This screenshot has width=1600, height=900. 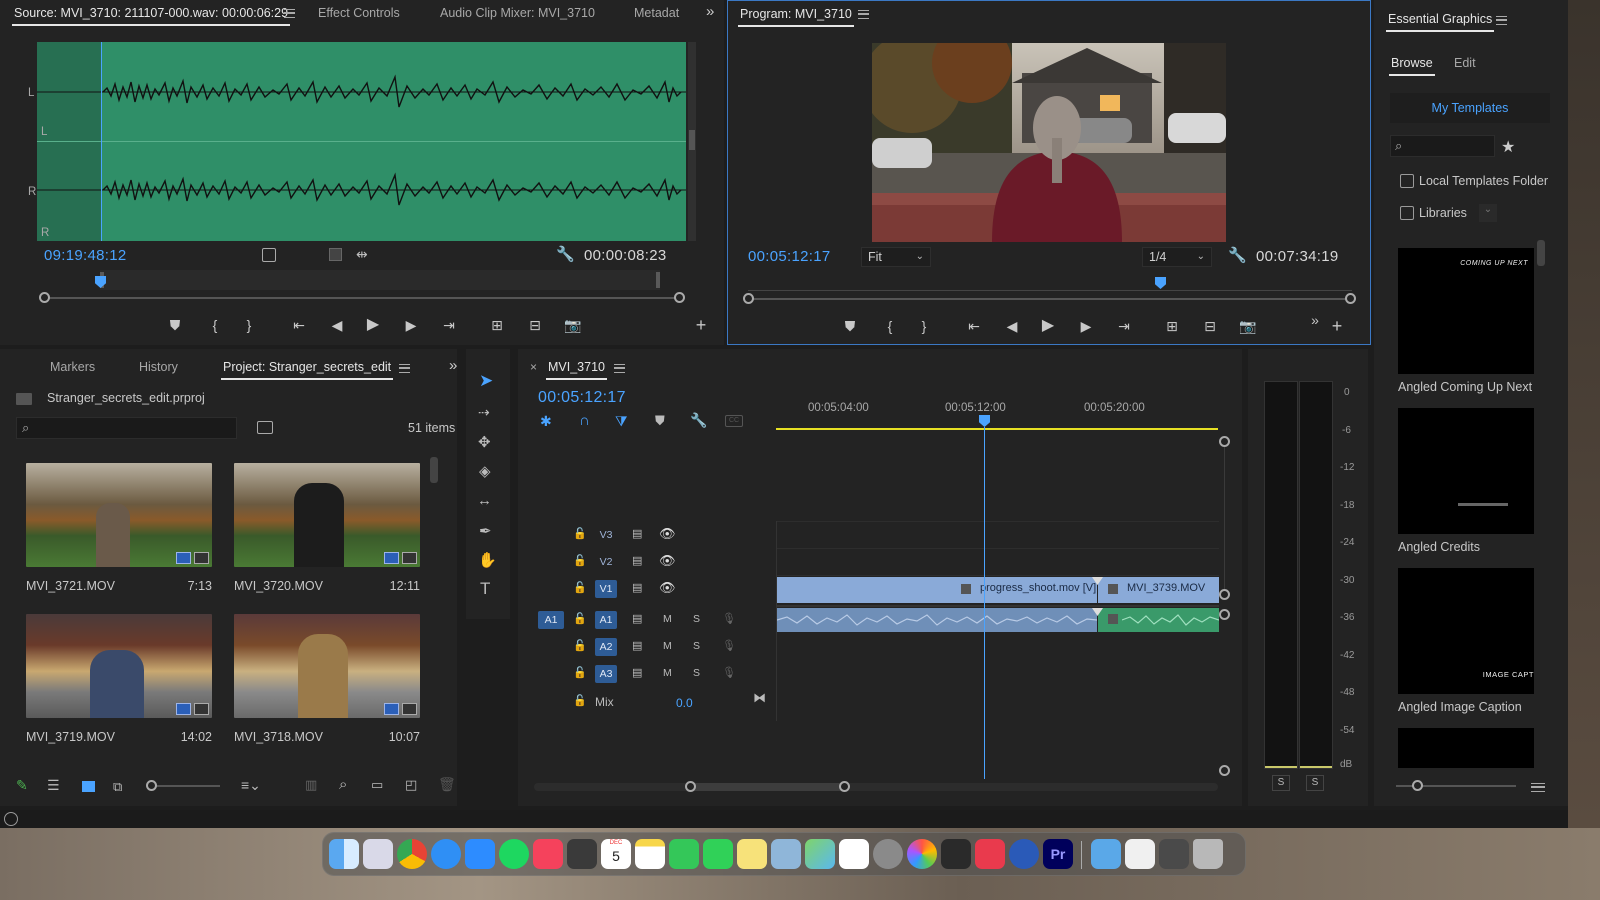 I want to click on libraries-checkbox, so click(x=1407, y=213).